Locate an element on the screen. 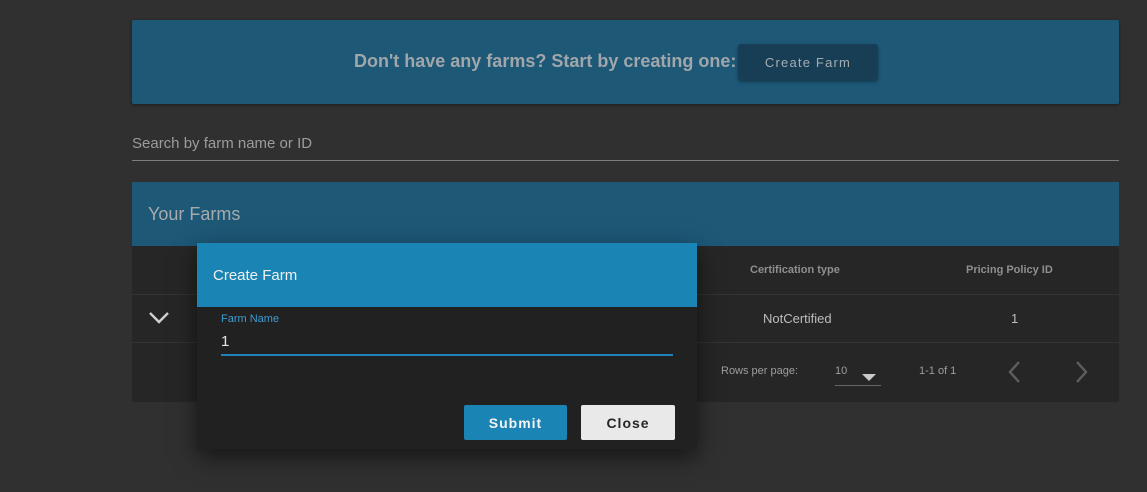 Image resolution: width=1147 pixels, height=492 pixels. rows-per-page-value: 10 is located at coordinates (841, 371).